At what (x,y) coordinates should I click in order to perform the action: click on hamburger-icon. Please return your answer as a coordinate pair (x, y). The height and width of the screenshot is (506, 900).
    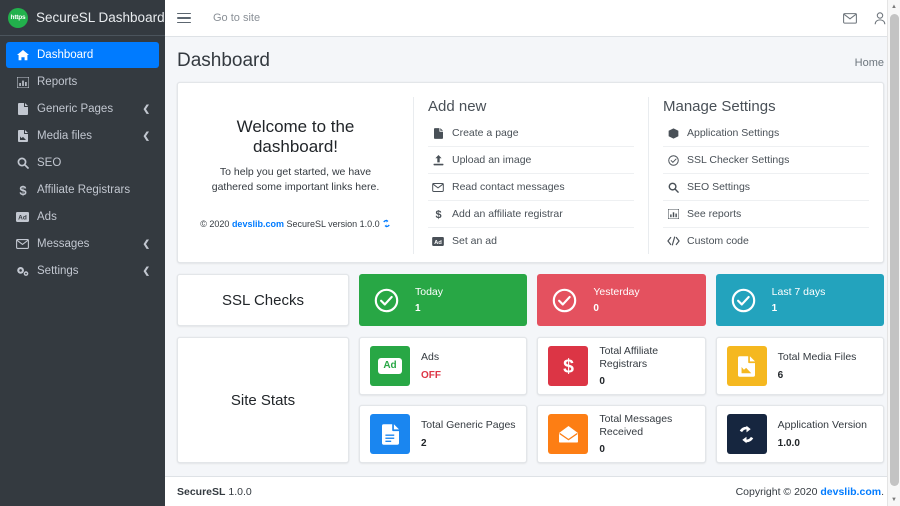
    Looking at the image, I should click on (184, 18).